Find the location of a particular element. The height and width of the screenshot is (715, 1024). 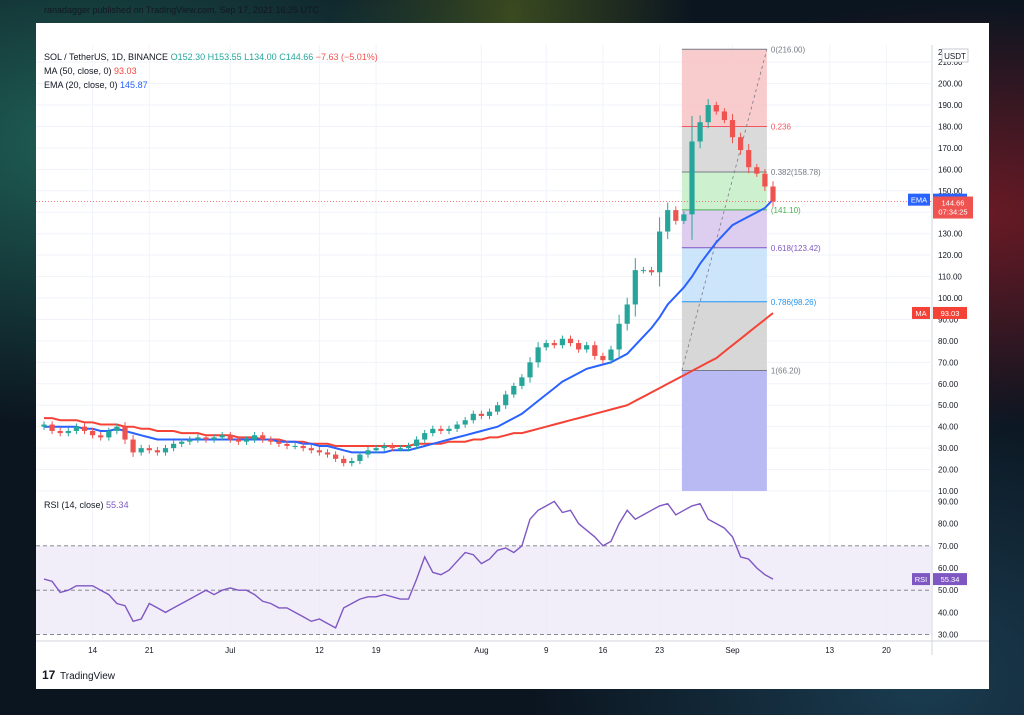

rsi-value-badge: 55.34 is located at coordinates (950, 579).